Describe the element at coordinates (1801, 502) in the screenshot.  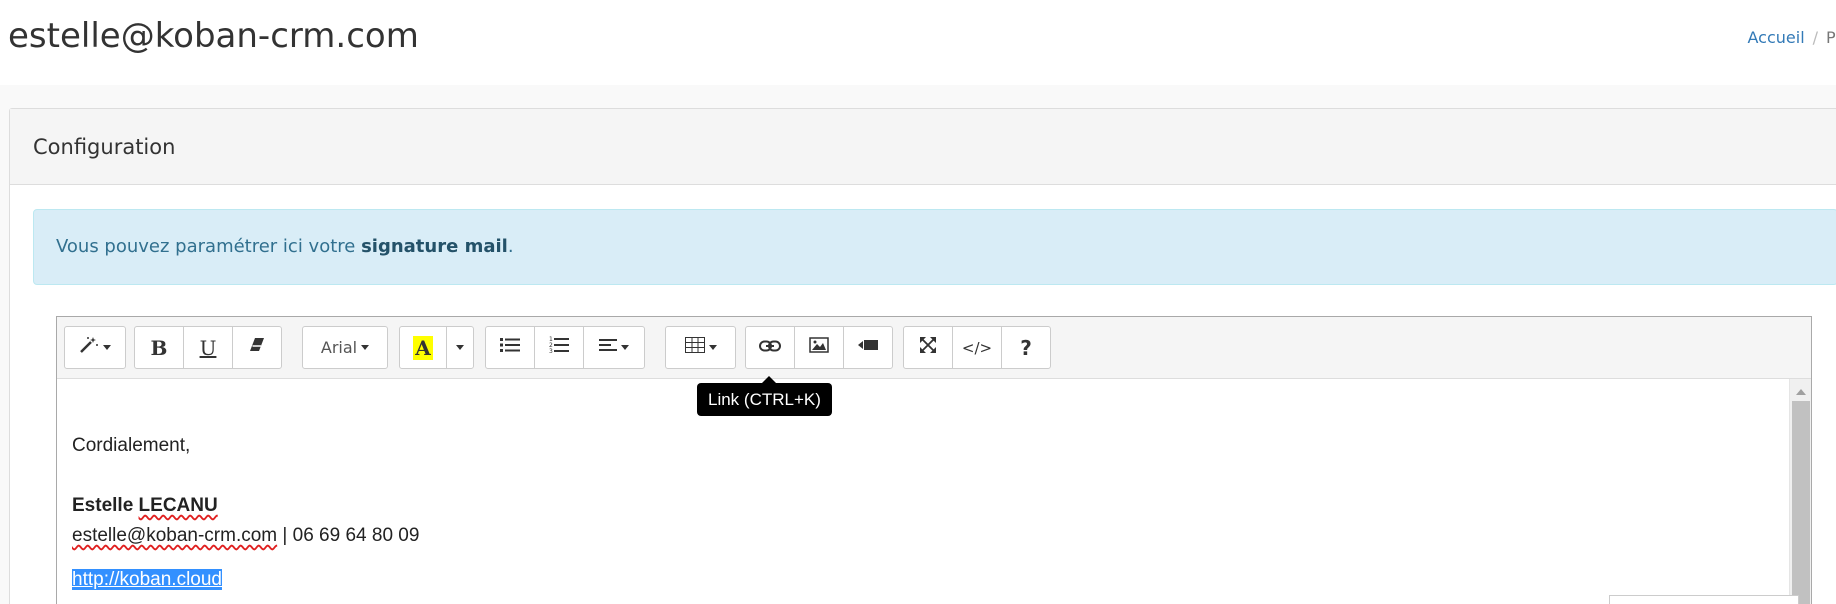
I see `scroll-thumb` at that location.